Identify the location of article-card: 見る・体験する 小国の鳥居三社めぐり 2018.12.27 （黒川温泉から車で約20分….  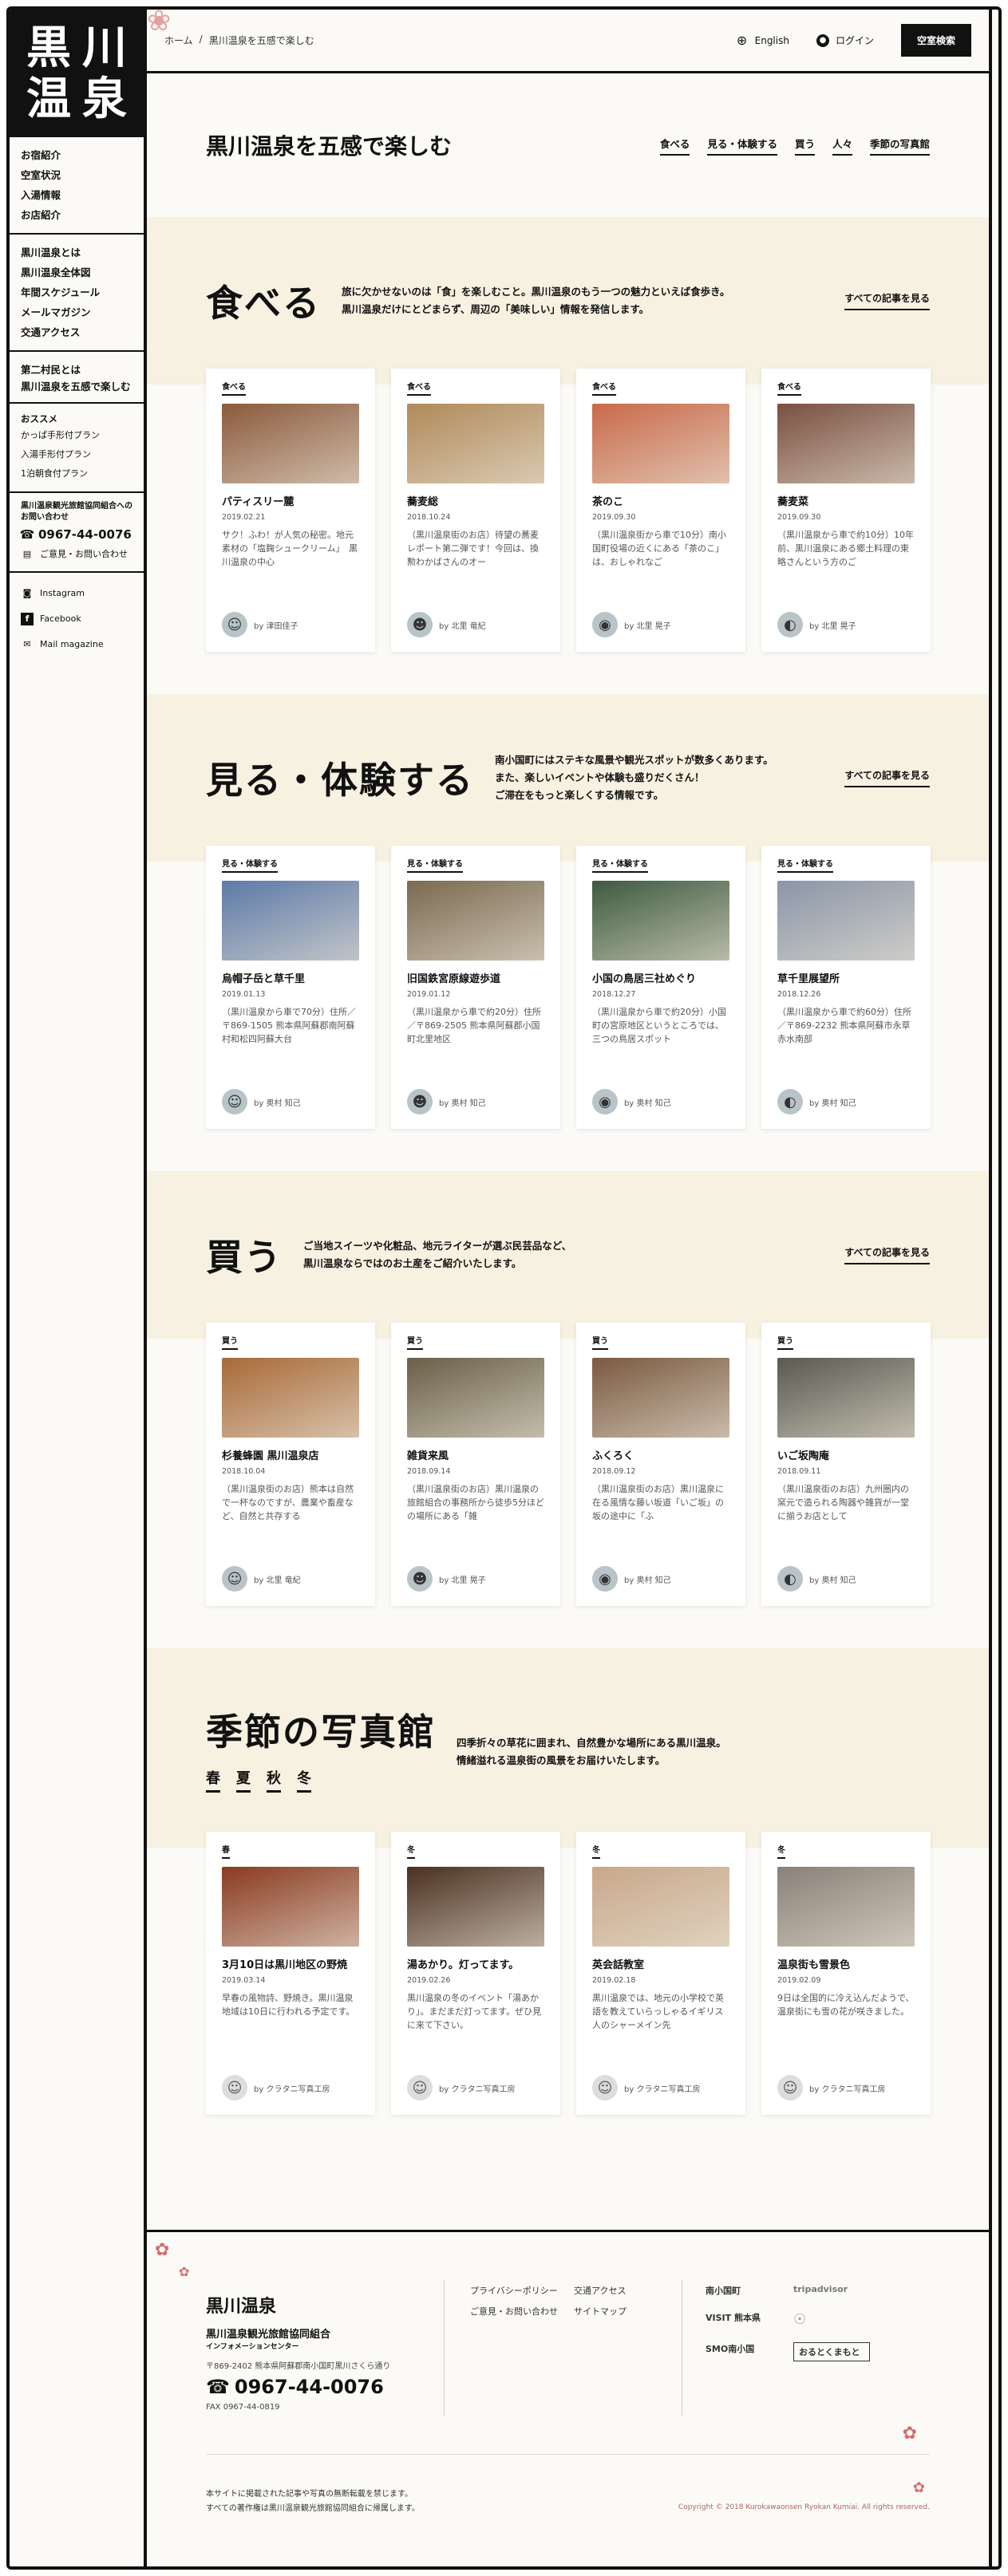
(660, 988).